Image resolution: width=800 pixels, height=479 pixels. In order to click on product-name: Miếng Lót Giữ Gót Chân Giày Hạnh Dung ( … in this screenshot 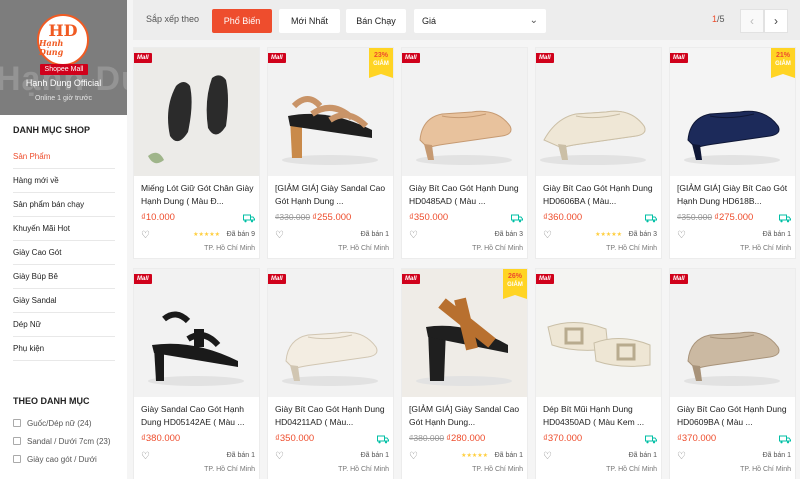, I will do `click(198, 195)`.